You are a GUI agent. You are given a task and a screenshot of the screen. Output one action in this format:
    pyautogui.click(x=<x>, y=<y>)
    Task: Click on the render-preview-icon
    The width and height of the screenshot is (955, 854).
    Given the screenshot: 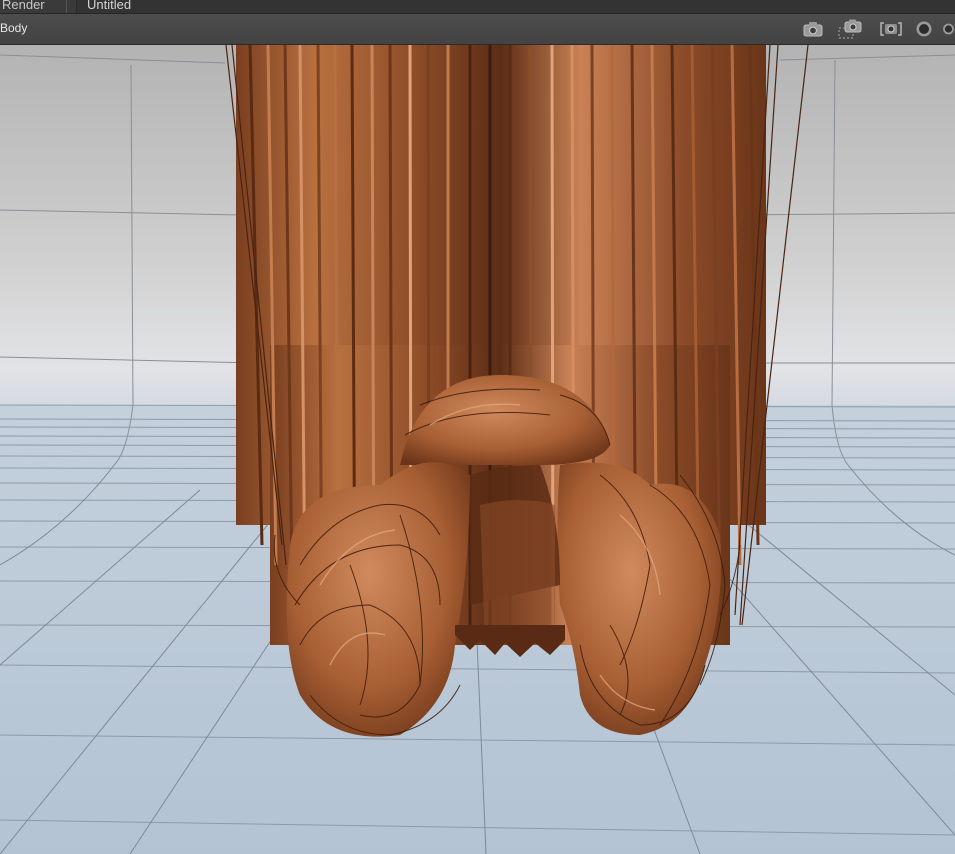 What is the action you would take?
    pyautogui.click(x=924, y=29)
    